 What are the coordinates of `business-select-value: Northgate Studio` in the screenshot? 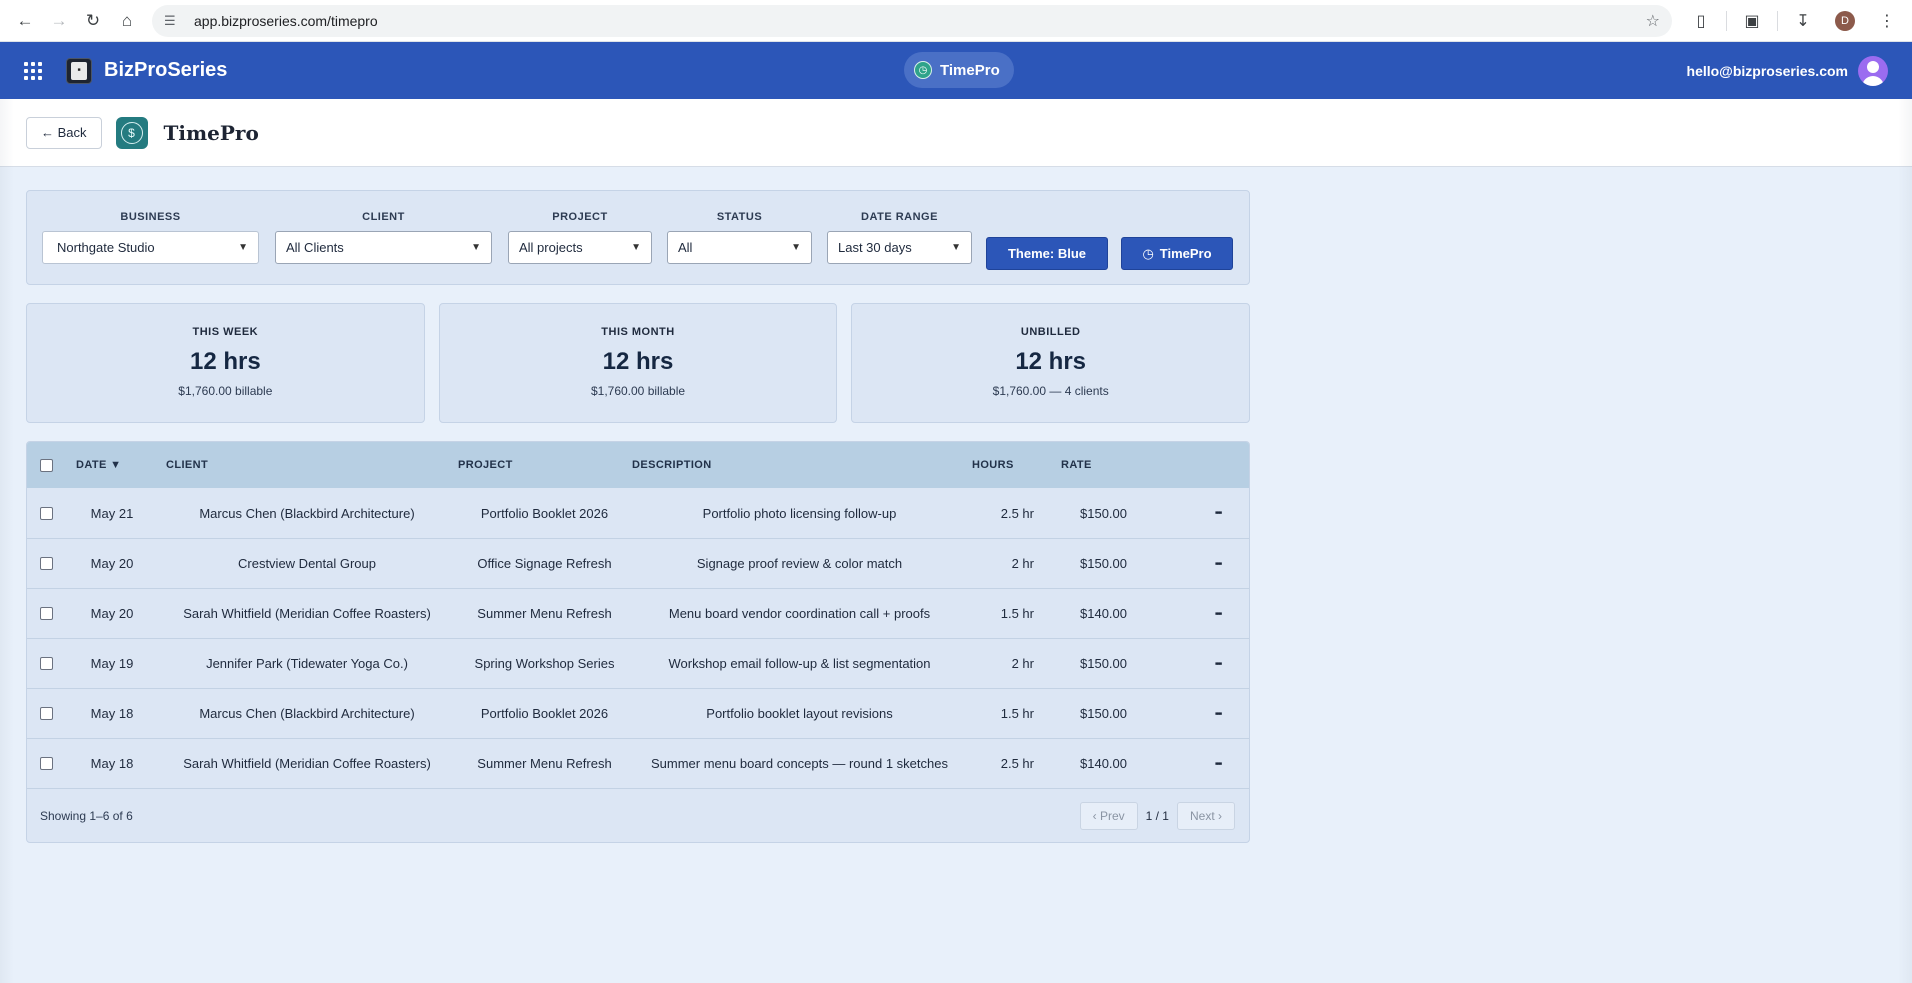 It's located at (106, 247).